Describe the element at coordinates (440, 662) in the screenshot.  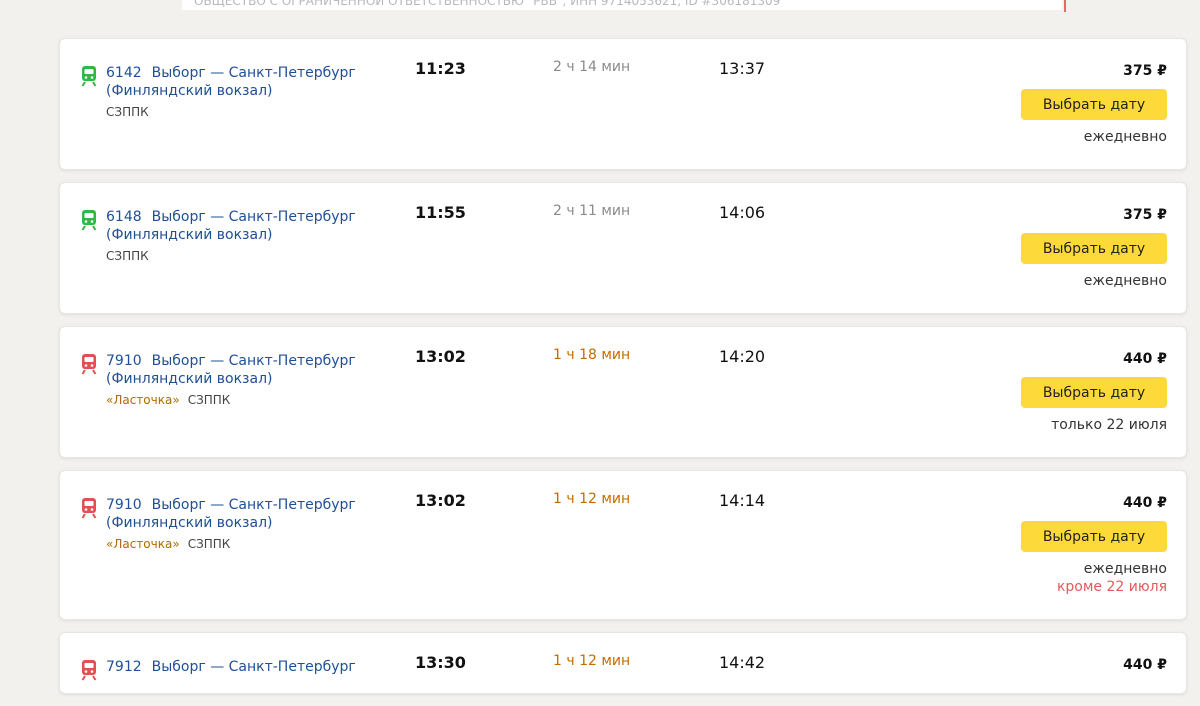
I see `departure-time: 13:30` at that location.